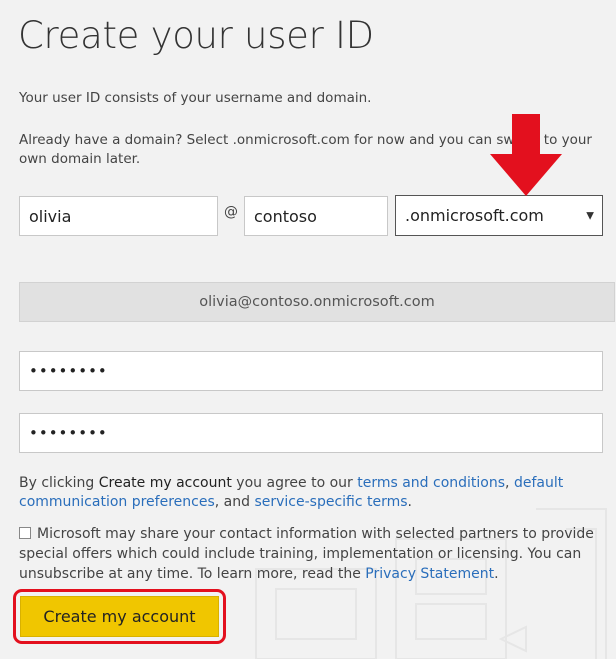  What do you see at coordinates (294, 483) in the screenshot?
I see `agreement-middle: you agree to our` at bounding box center [294, 483].